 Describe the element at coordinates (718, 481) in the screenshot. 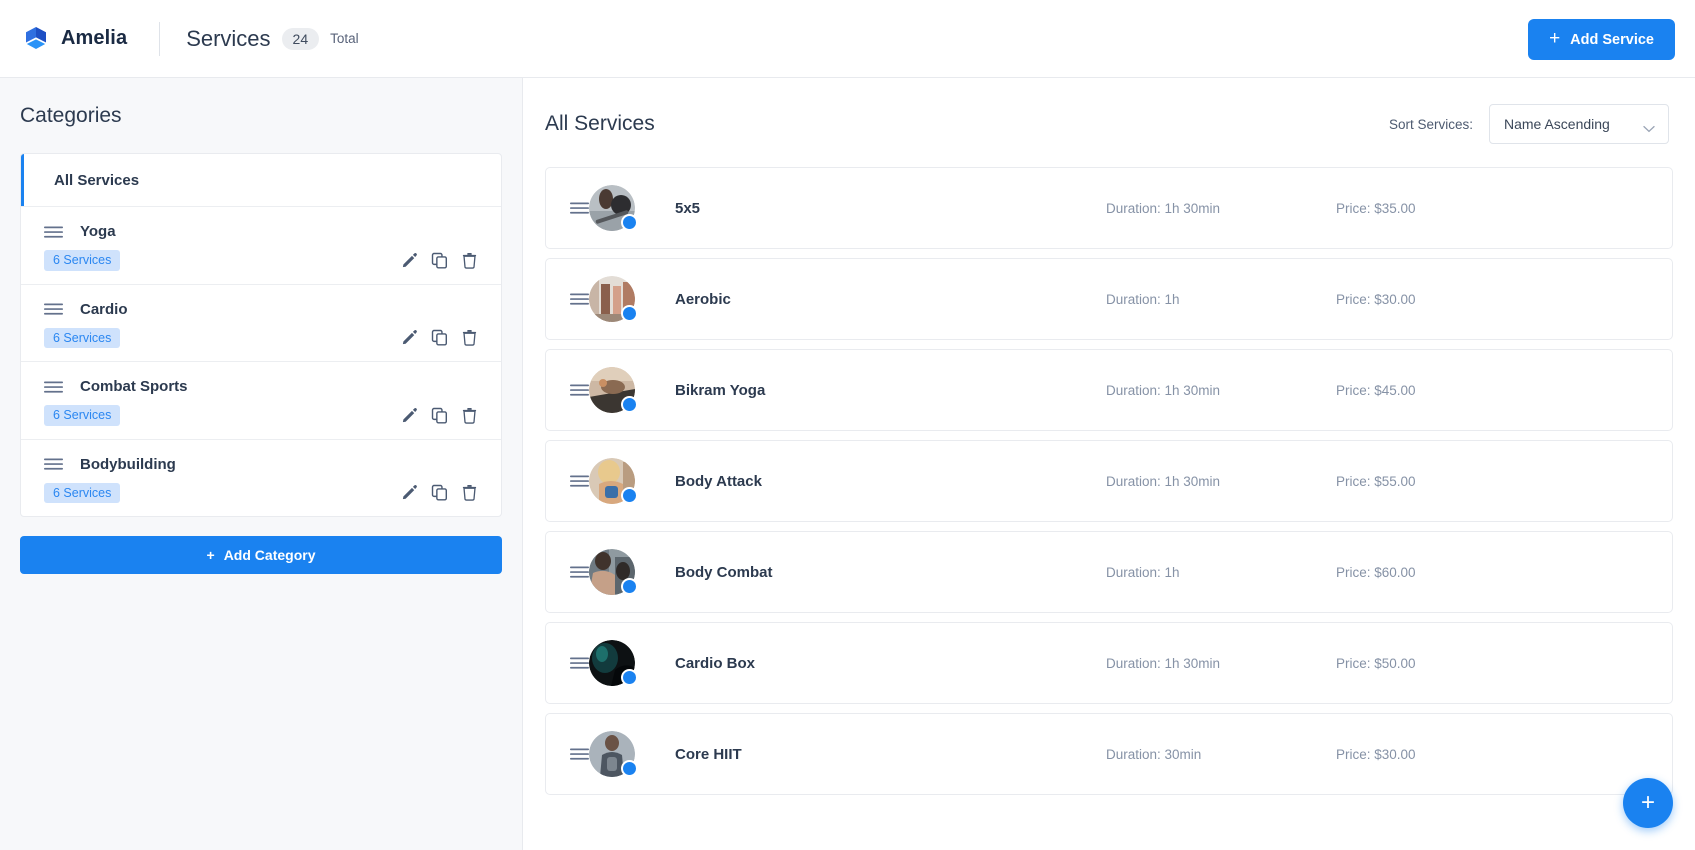

I see `service-name: Body Attack` at that location.